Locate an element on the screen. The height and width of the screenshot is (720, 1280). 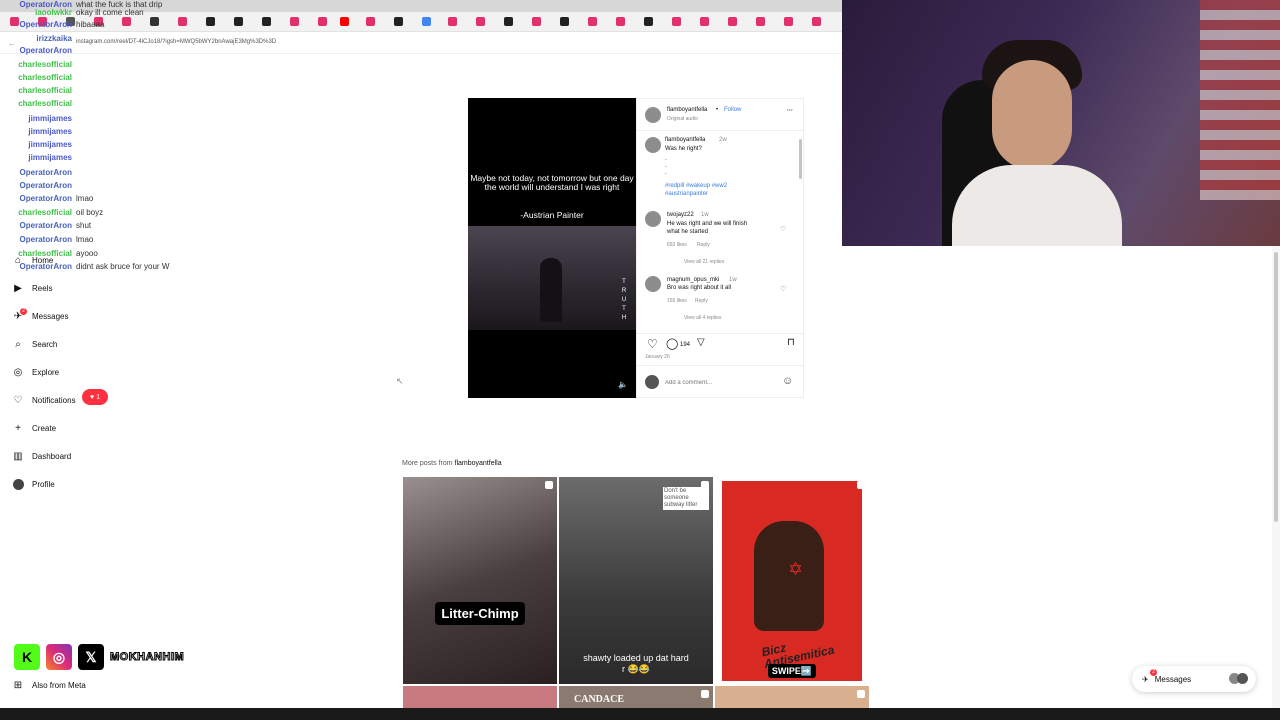
chat-message-text: lmao is located at coordinates (85, 198).